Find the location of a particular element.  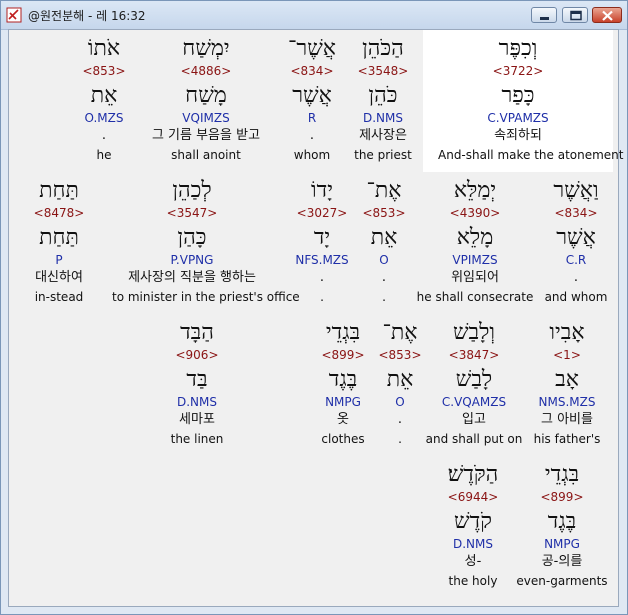

english-gloss: in-stead is located at coordinates (59, 297).